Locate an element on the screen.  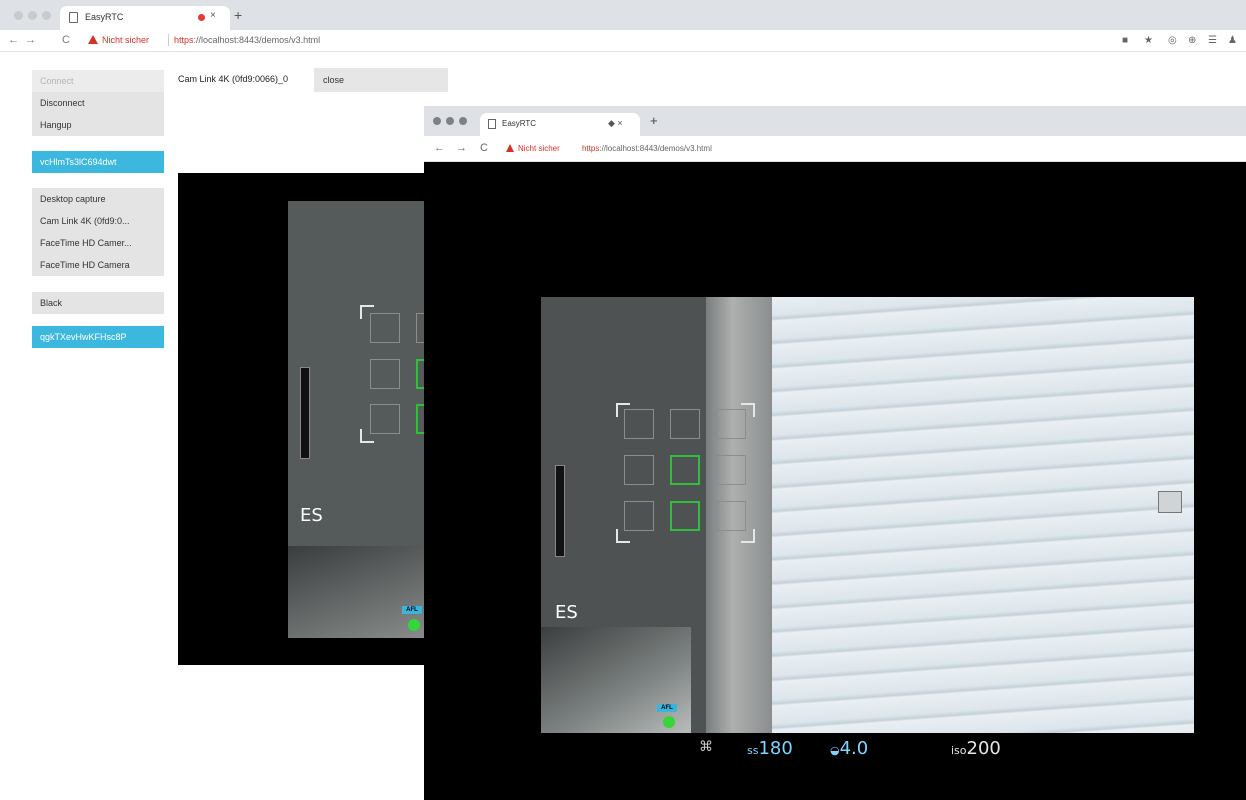
disconnect-button: Disconnect is located at coordinates (98, 103).